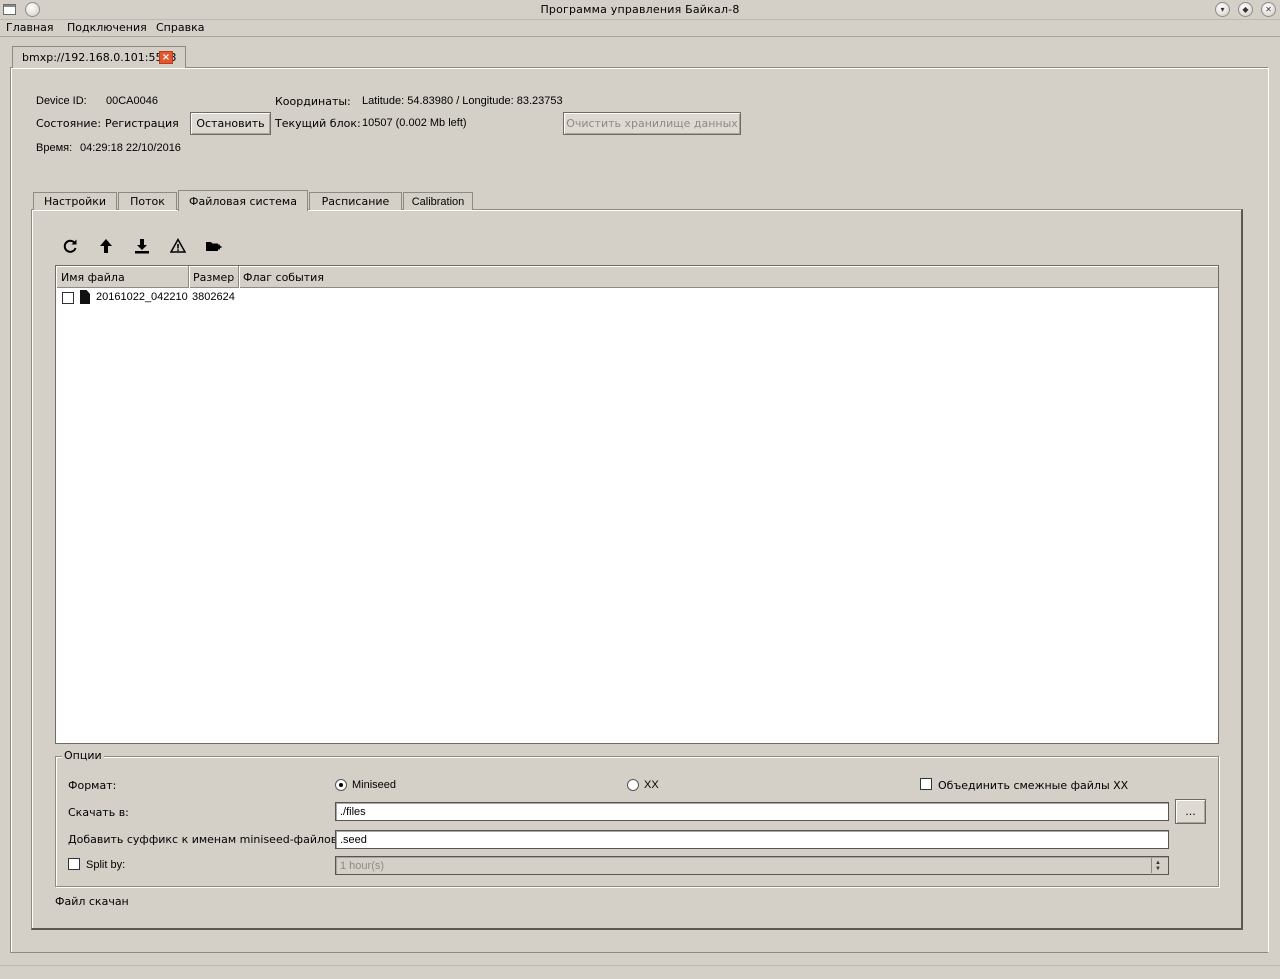 The width and height of the screenshot is (1280, 979). What do you see at coordinates (105, 865) in the screenshot?
I see `split-label: Split by:` at bounding box center [105, 865].